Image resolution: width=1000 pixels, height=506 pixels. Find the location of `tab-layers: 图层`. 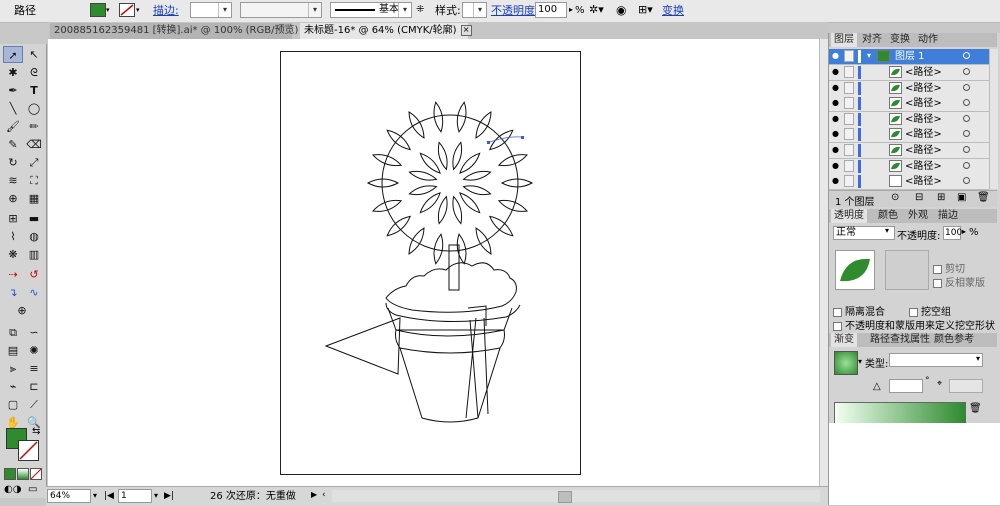

tab-layers: 图层 is located at coordinates (844, 40).